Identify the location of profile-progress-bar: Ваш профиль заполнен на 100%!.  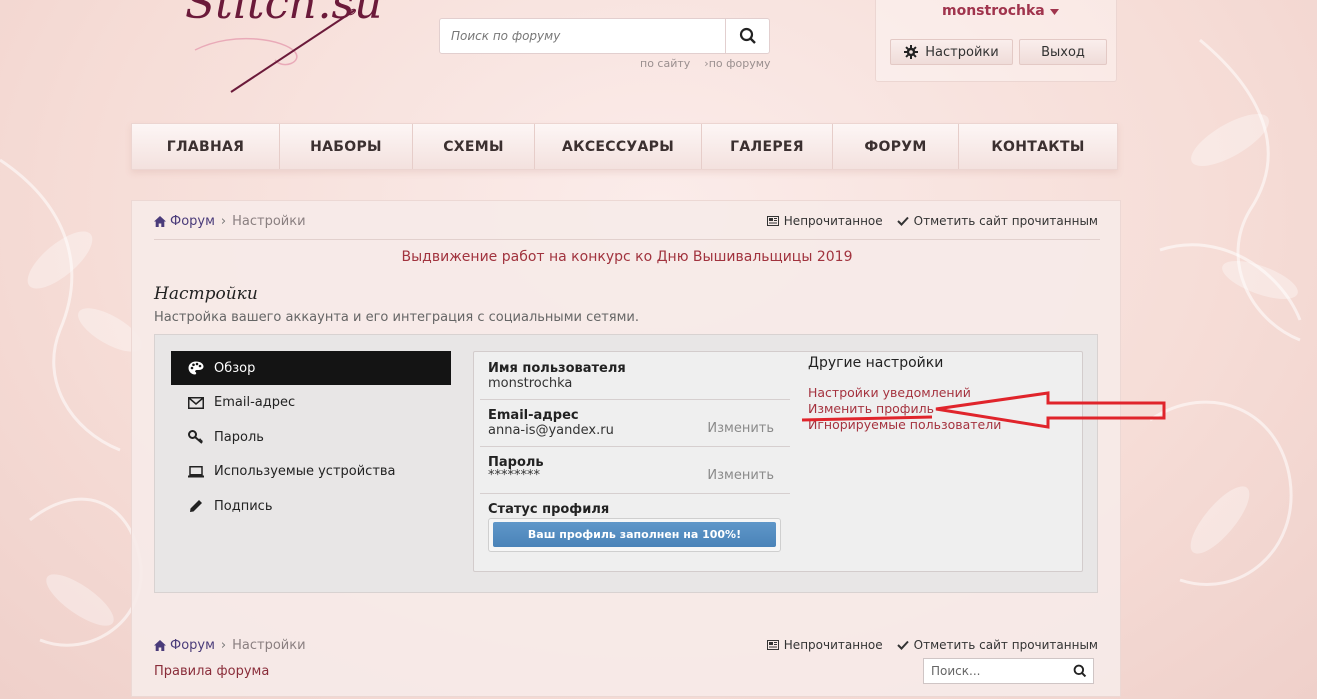
(634, 534).